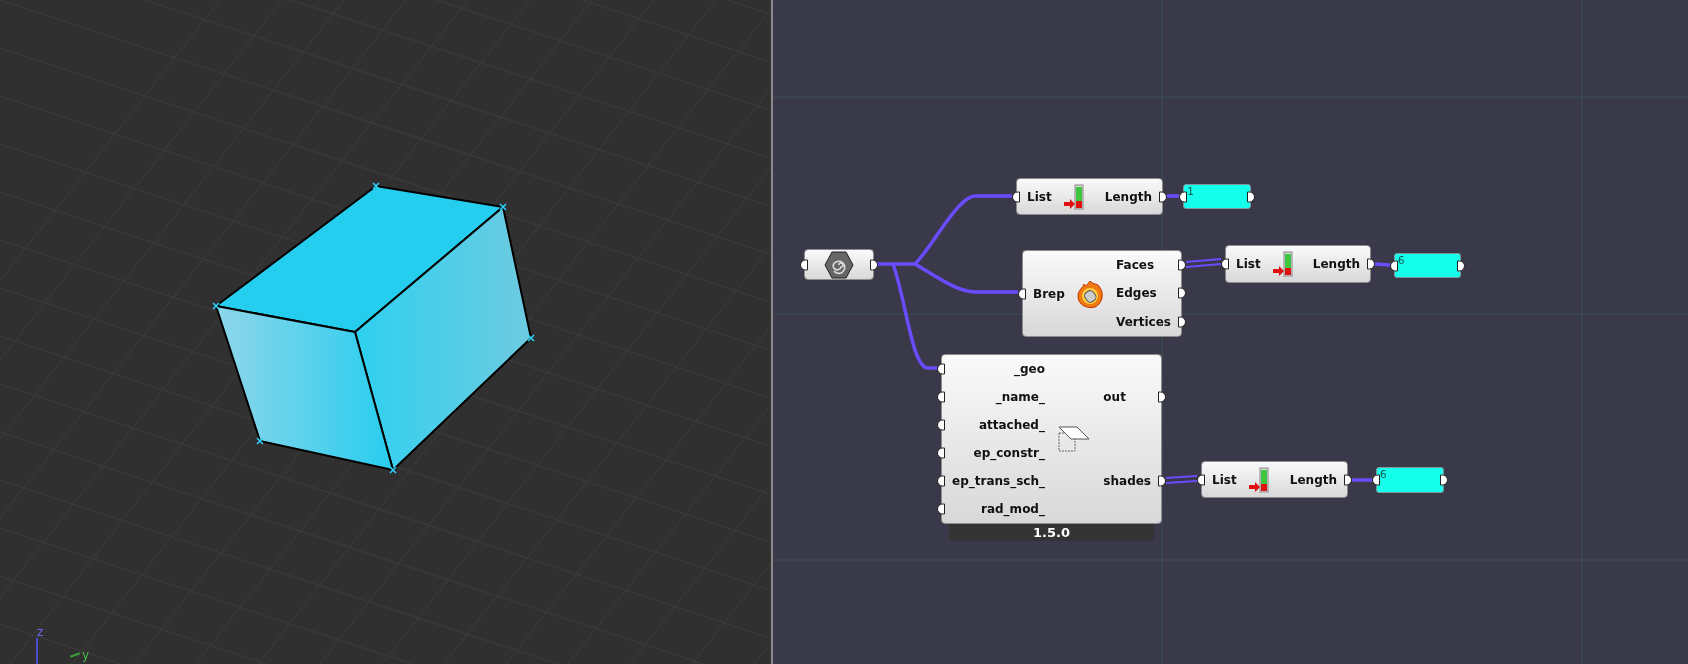  Describe the element at coordinates (1136, 293) in the screenshot. I see `output-label: Edges` at that location.